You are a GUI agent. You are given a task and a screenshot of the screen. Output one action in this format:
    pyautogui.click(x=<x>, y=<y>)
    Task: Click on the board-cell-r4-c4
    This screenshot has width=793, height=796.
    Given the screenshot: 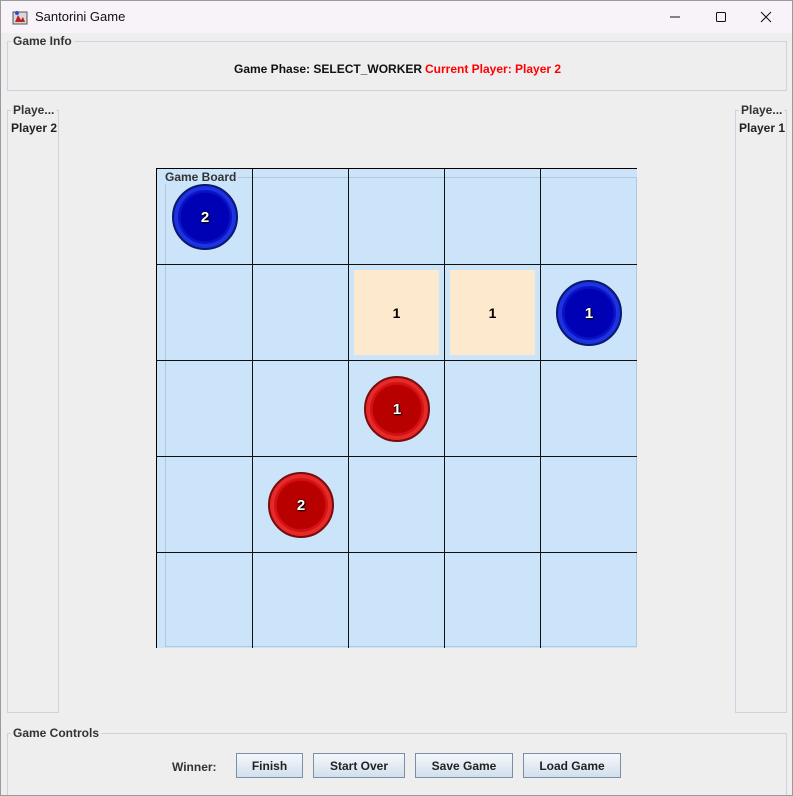 What is the action you would take?
    pyautogui.click(x=588, y=600)
    